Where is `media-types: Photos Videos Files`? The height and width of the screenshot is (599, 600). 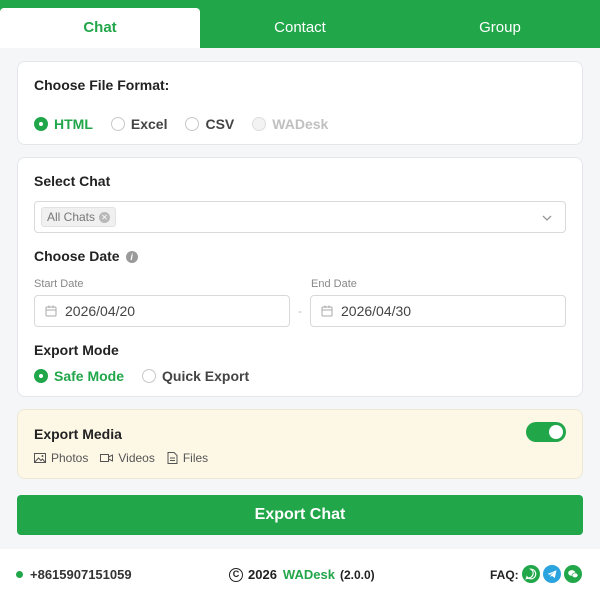
media-types: Photos Videos Files is located at coordinates (127, 458).